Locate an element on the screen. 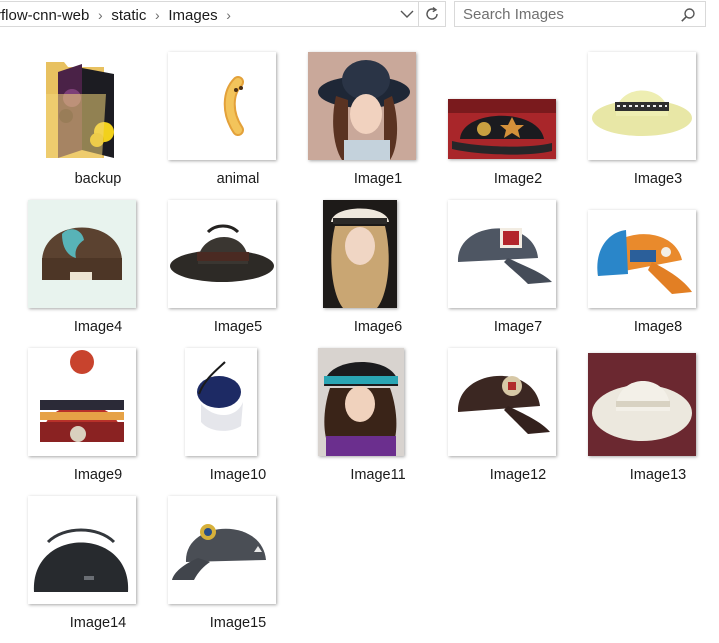 The image size is (719, 643). file-item-image14: Image14 is located at coordinates (98, 561).